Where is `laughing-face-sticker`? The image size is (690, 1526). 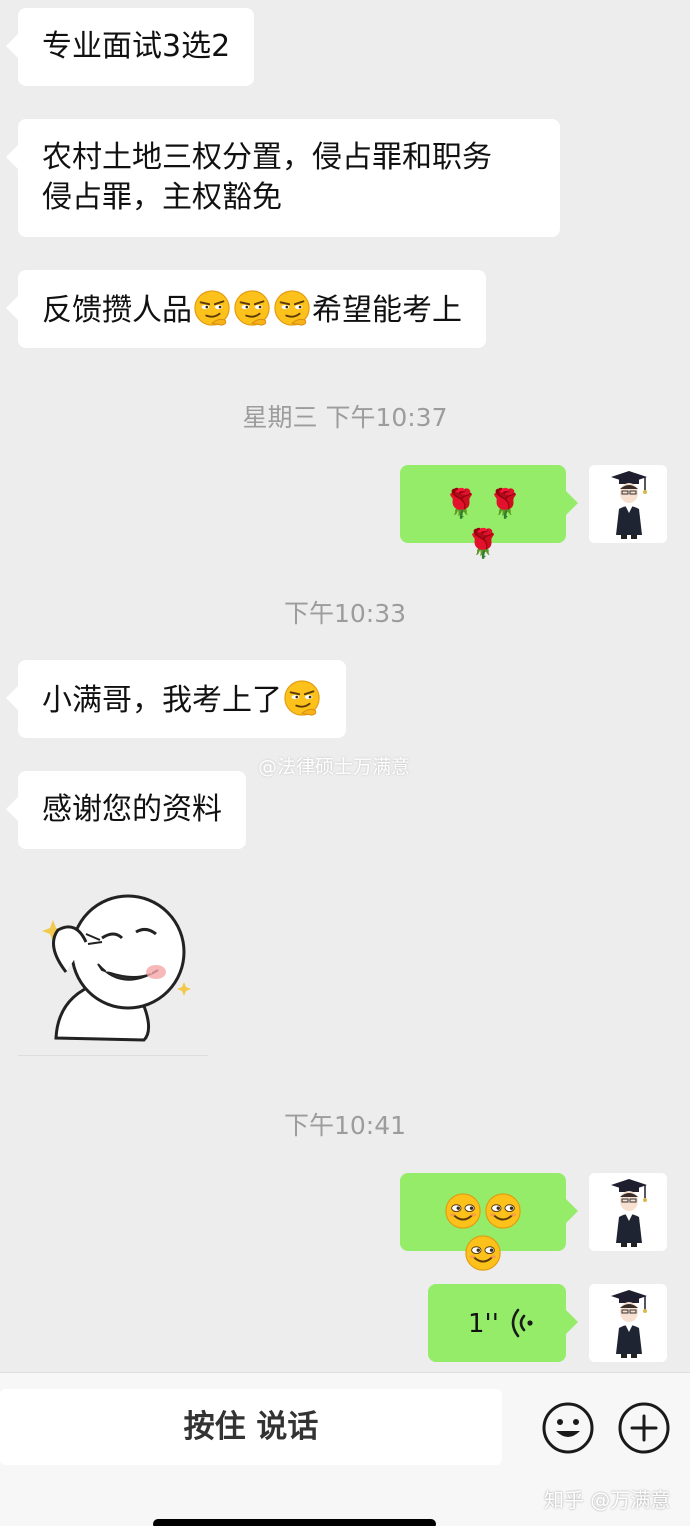
laughing-face-sticker is located at coordinates (113, 968).